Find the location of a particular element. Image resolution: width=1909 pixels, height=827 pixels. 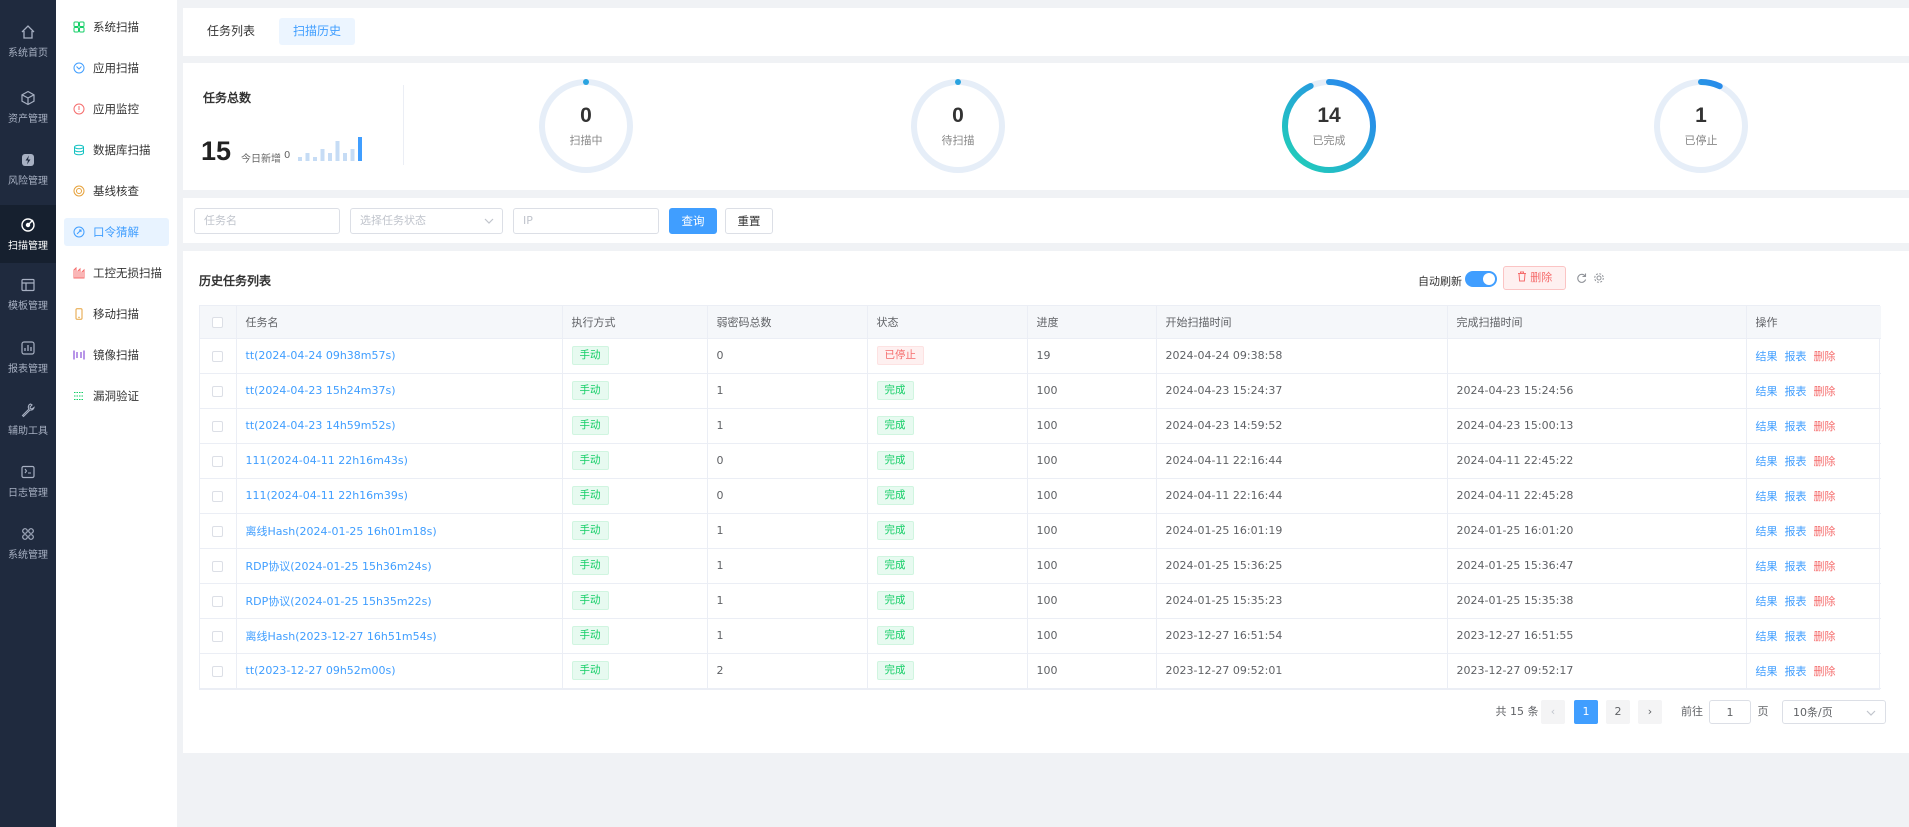

sub-nav-item-password: 口令猜解 is located at coordinates (116, 232).